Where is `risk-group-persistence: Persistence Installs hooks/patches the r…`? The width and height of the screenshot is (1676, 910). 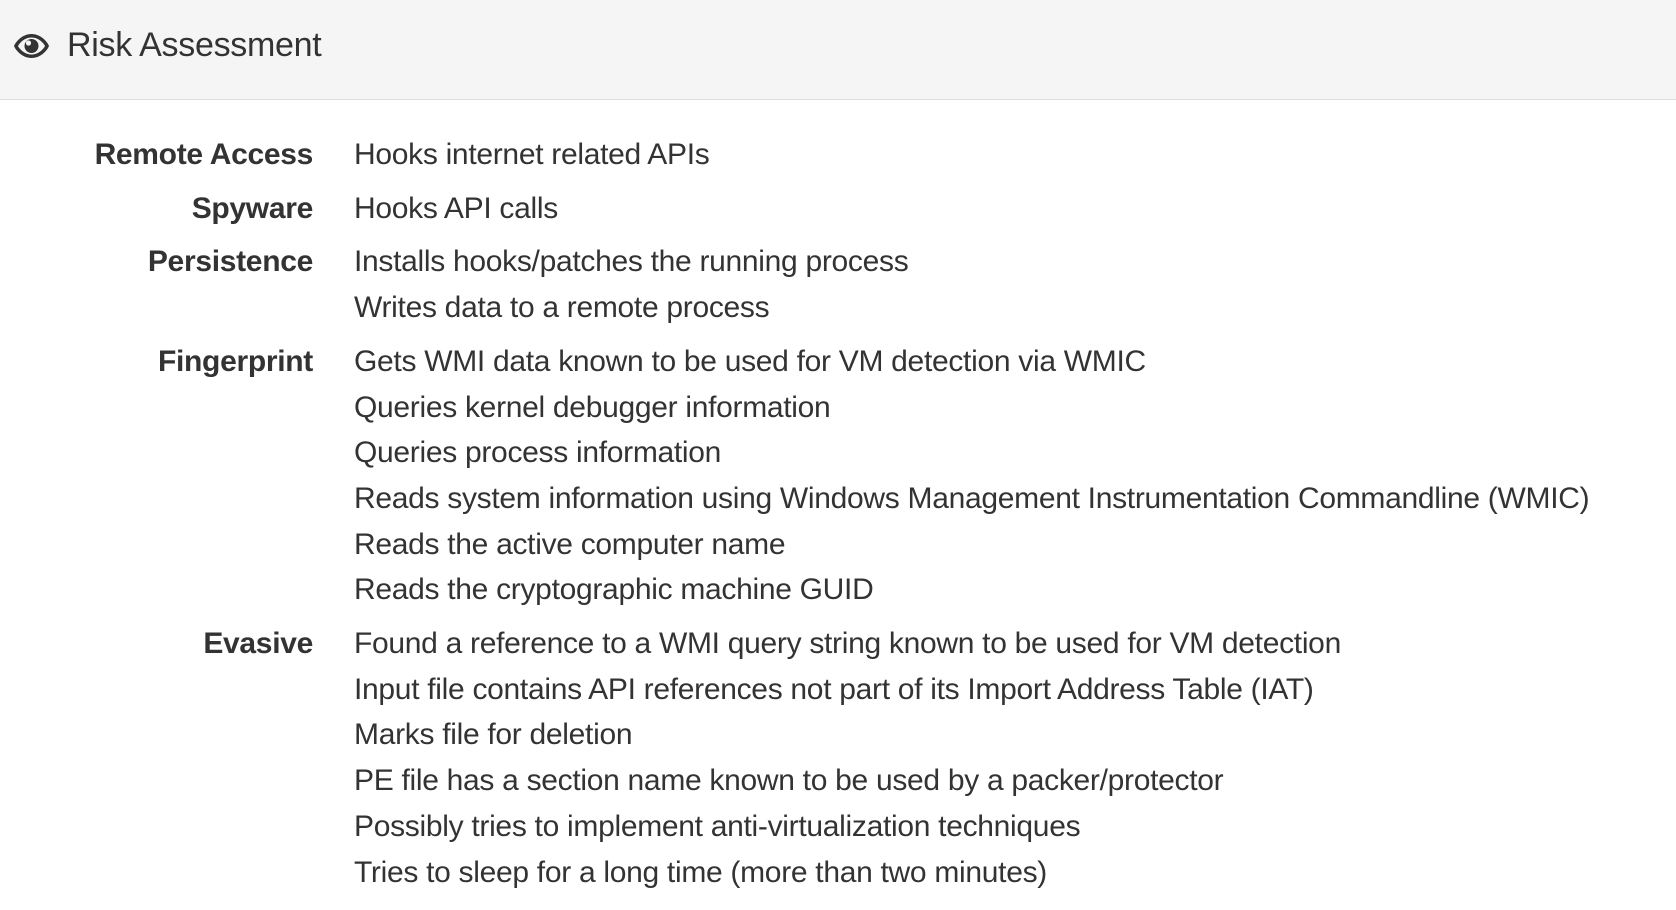
risk-group-persistence: Persistence Installs hooks/patches the r… is located at coordinates (838, 284).